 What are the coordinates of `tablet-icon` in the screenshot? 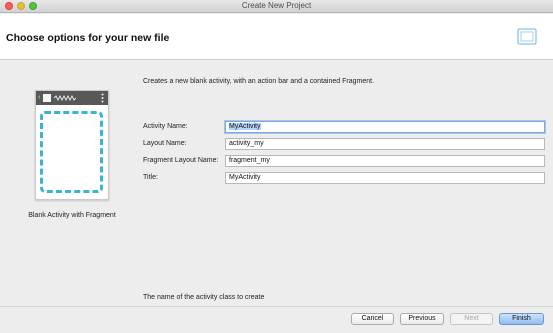 It's located at (527, 36).